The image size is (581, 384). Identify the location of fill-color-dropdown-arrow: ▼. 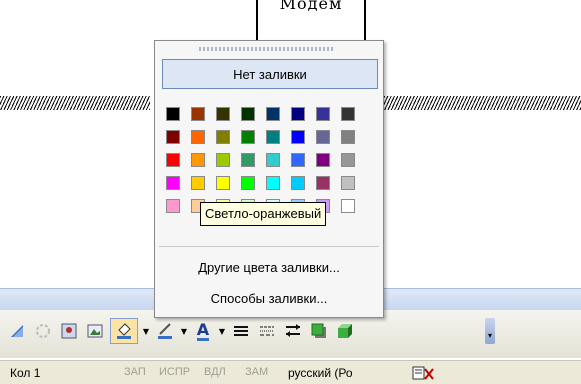
(146, 331).